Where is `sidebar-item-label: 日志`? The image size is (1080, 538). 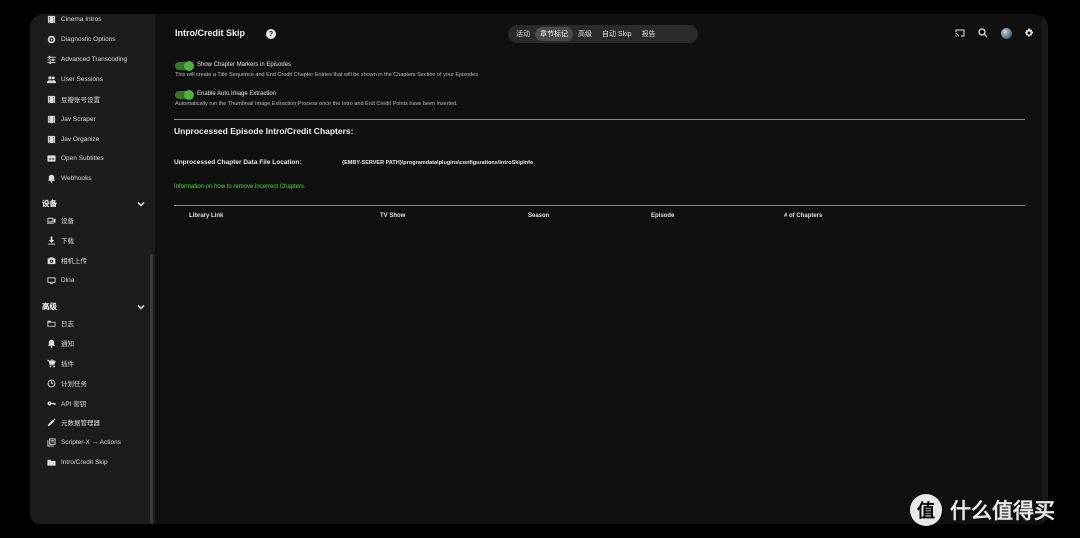 sidebar-item-label: 日志 is located at coordinates (67, 324).